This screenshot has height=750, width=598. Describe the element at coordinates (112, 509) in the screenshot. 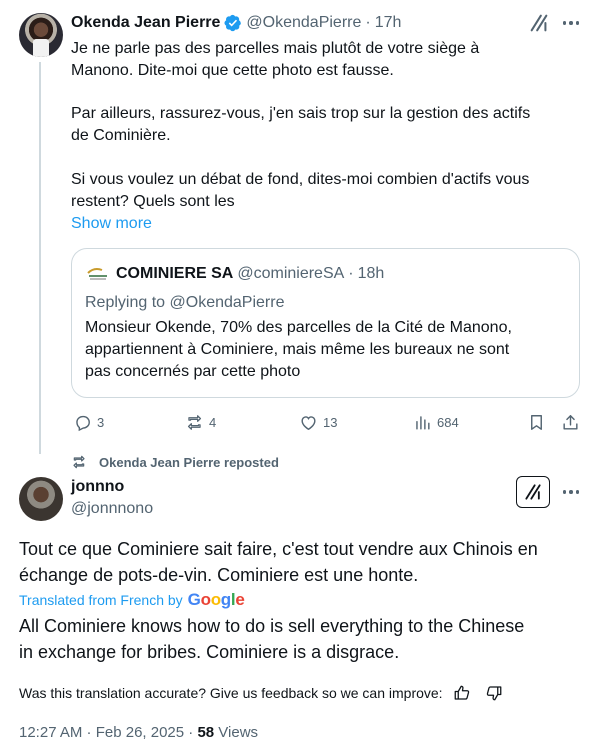

I see `author-handle: @jonnnono` at that location.